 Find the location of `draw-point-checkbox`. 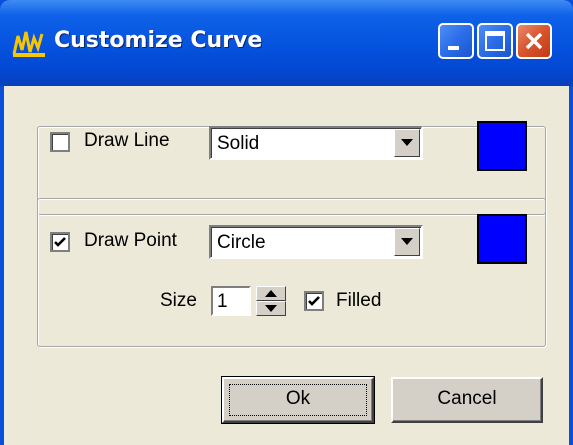

draw-point-checkbox is located at coordinates (60, 242).